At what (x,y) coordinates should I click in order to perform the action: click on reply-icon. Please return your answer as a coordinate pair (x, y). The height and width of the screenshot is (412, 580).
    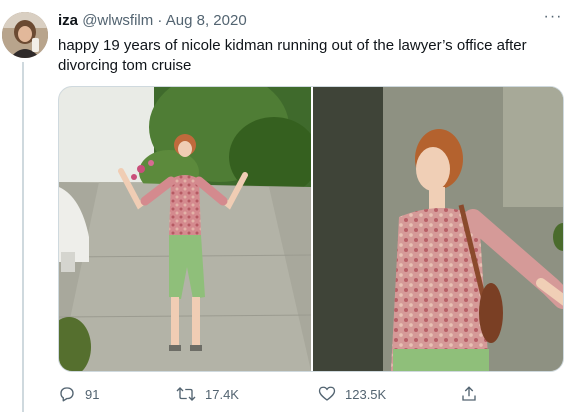
    Looking at the image, I should click on (67, 394).